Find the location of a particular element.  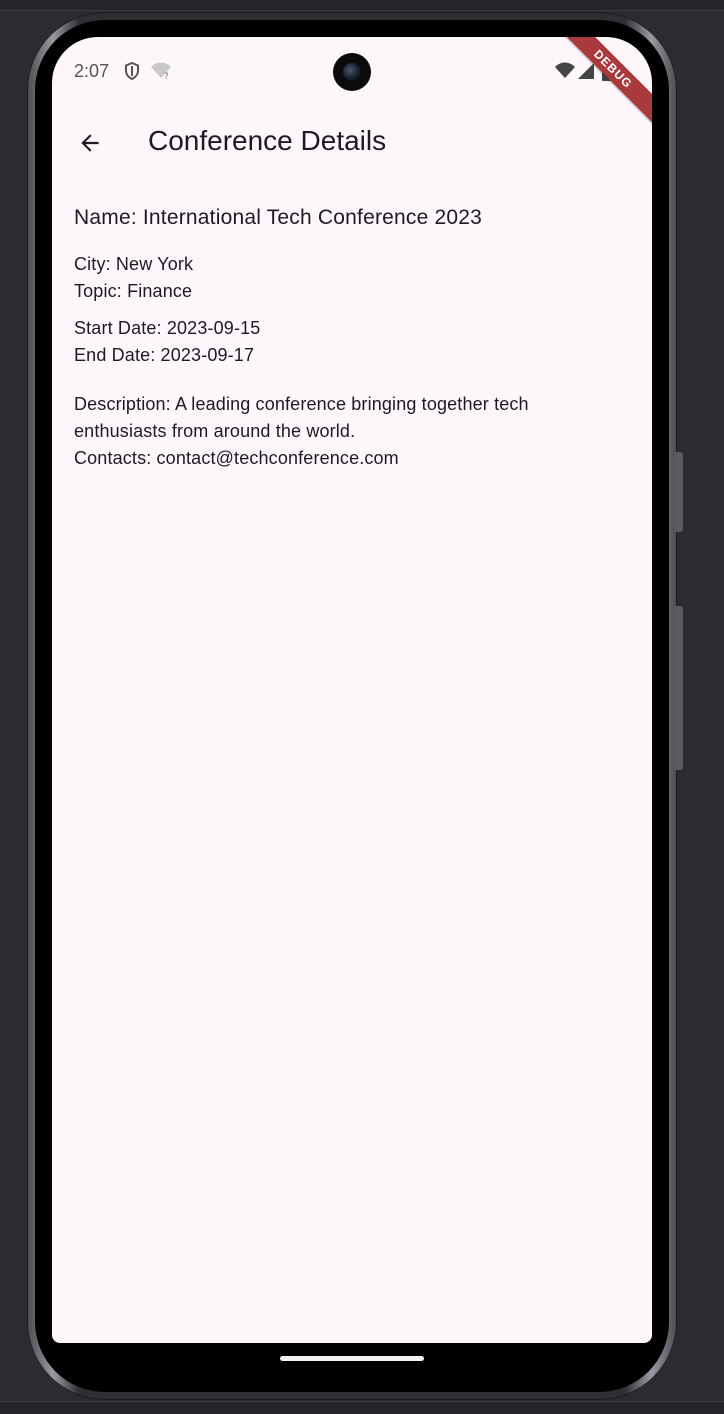

debug-banner: DEBUG is located at coordinates (602, 83).